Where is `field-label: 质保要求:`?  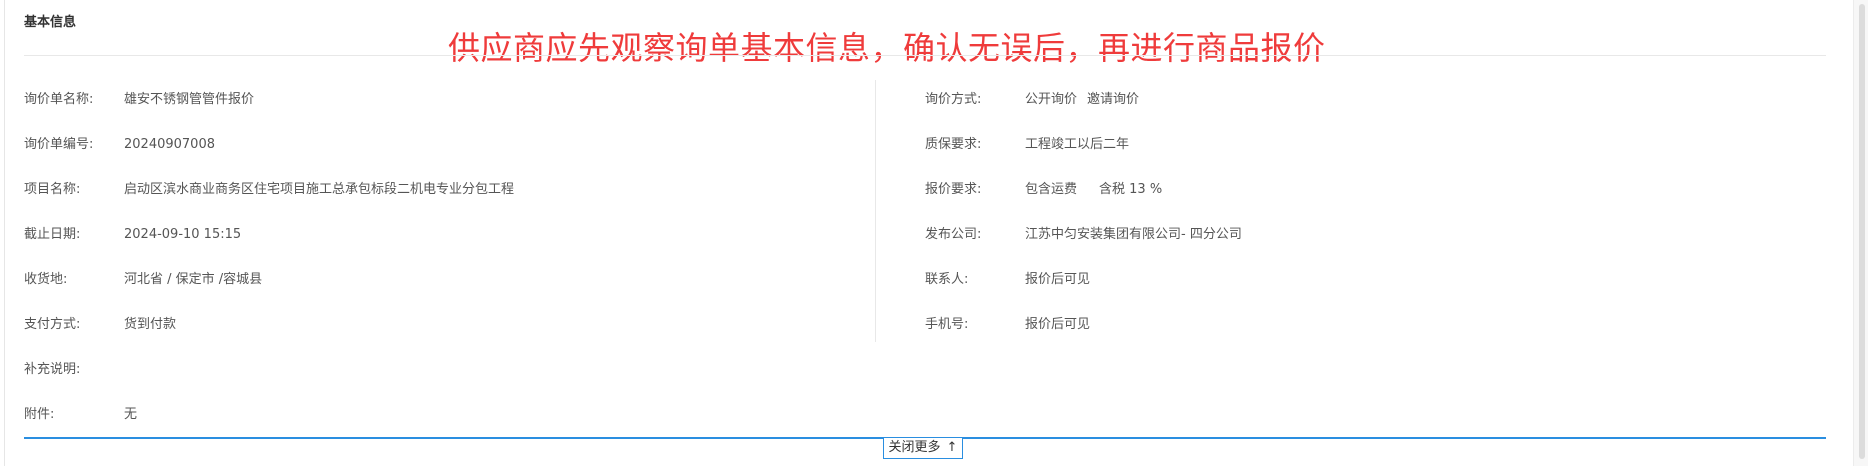 field-label: 质保要求: is located at coordinates (953, 144).